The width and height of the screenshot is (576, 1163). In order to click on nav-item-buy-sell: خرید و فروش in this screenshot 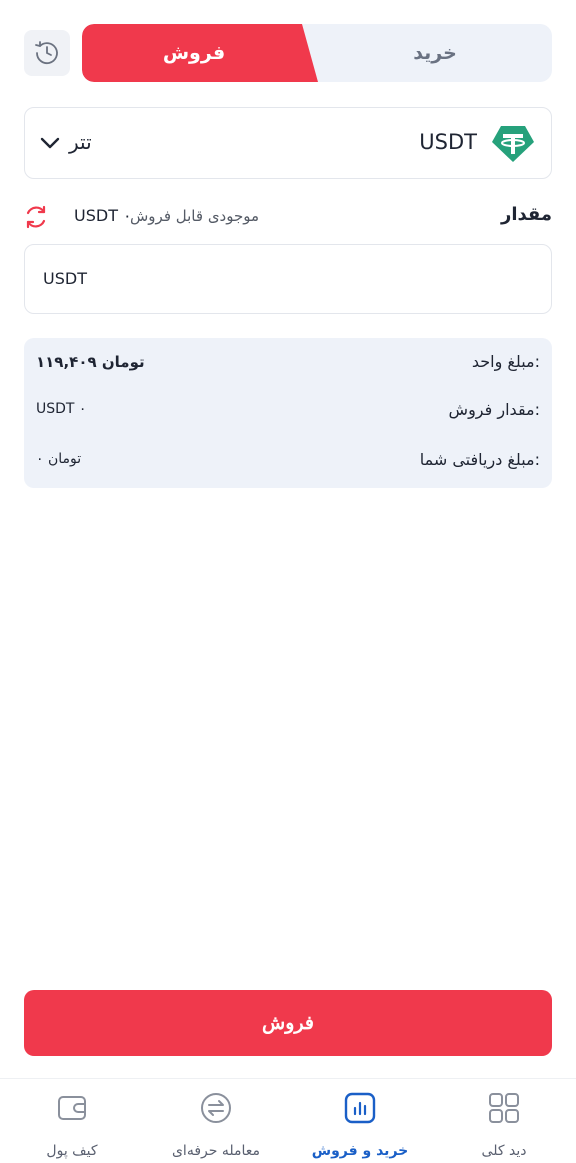, I will do `click(360, 1126)`.